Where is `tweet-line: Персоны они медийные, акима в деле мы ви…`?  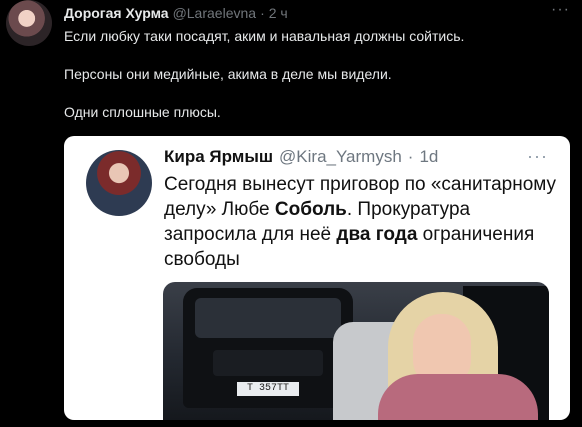 tweet-line: Персоны они медийные, акима в деле мы ви… is located at coordinates (228, 74).